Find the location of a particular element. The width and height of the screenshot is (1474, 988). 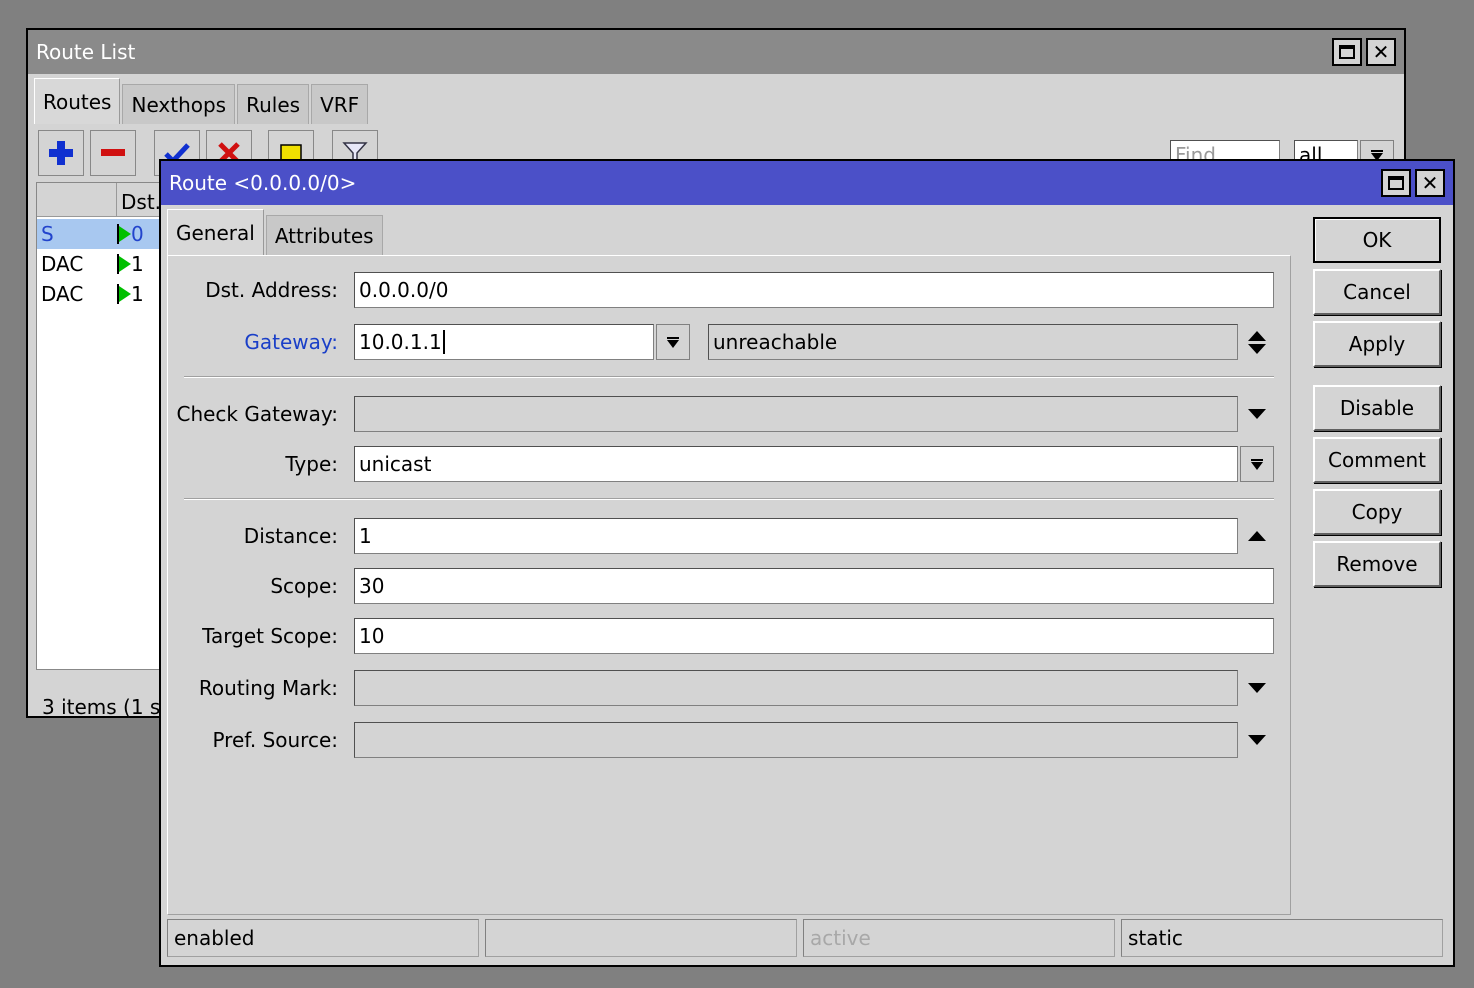

tab-general-label: General is located at coordinates (215, 232).